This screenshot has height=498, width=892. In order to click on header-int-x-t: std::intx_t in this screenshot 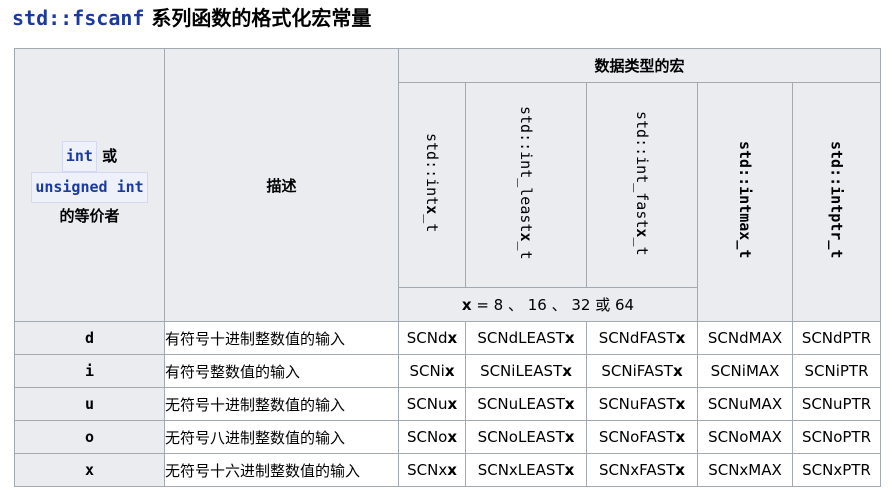, I will do `click(432, 185)`.